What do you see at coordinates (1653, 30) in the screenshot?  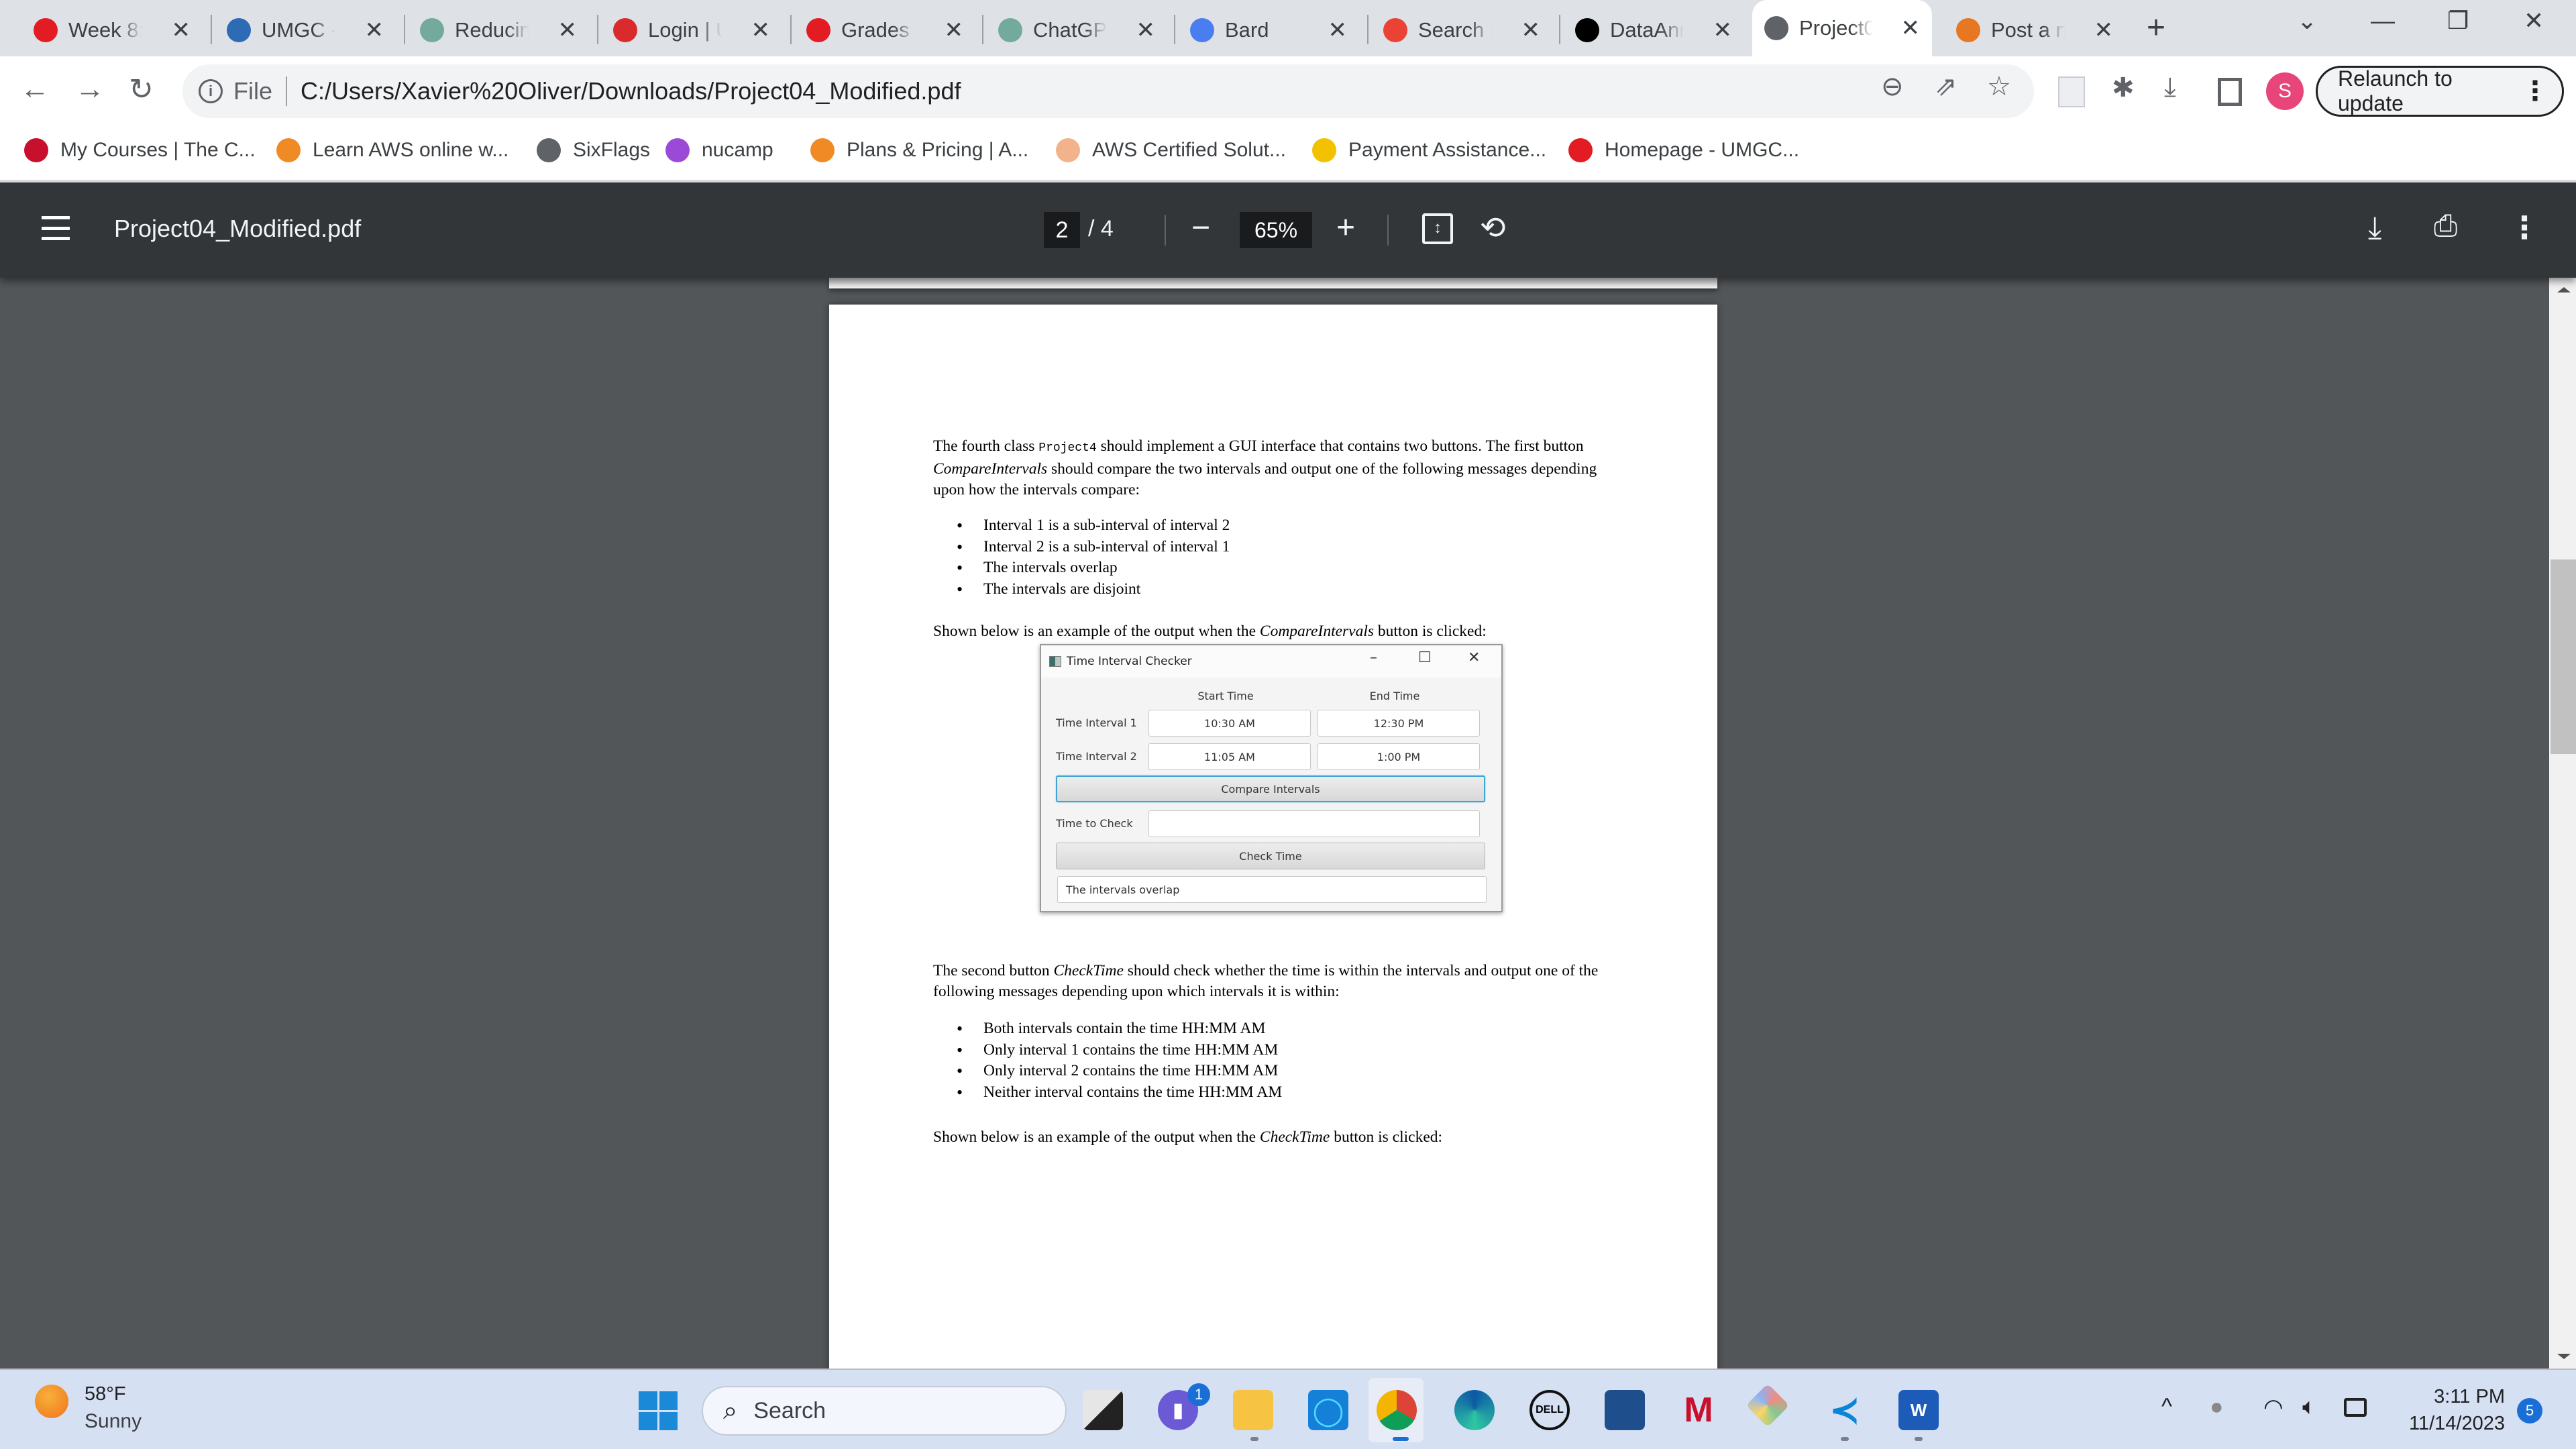 I see `browser-tab: DataAnn ✕` at bounding box center [1653, 30].